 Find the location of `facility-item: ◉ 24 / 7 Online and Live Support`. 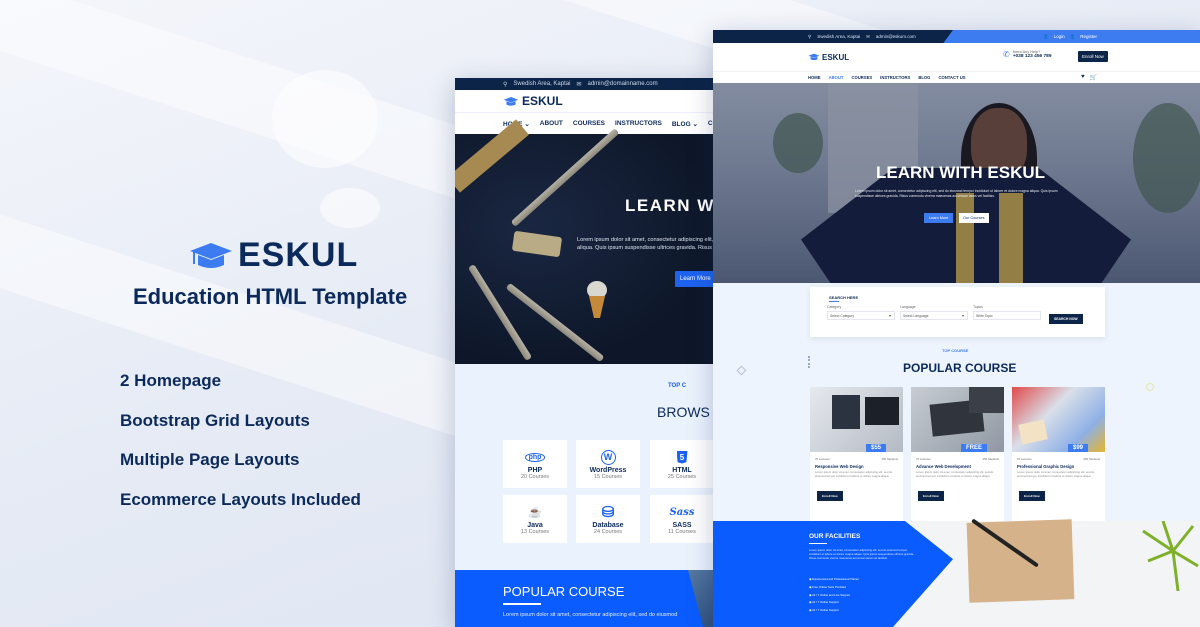

facility-item: ◉ 24 / 7 Online and Live Support is located at coordinates (830, 594).